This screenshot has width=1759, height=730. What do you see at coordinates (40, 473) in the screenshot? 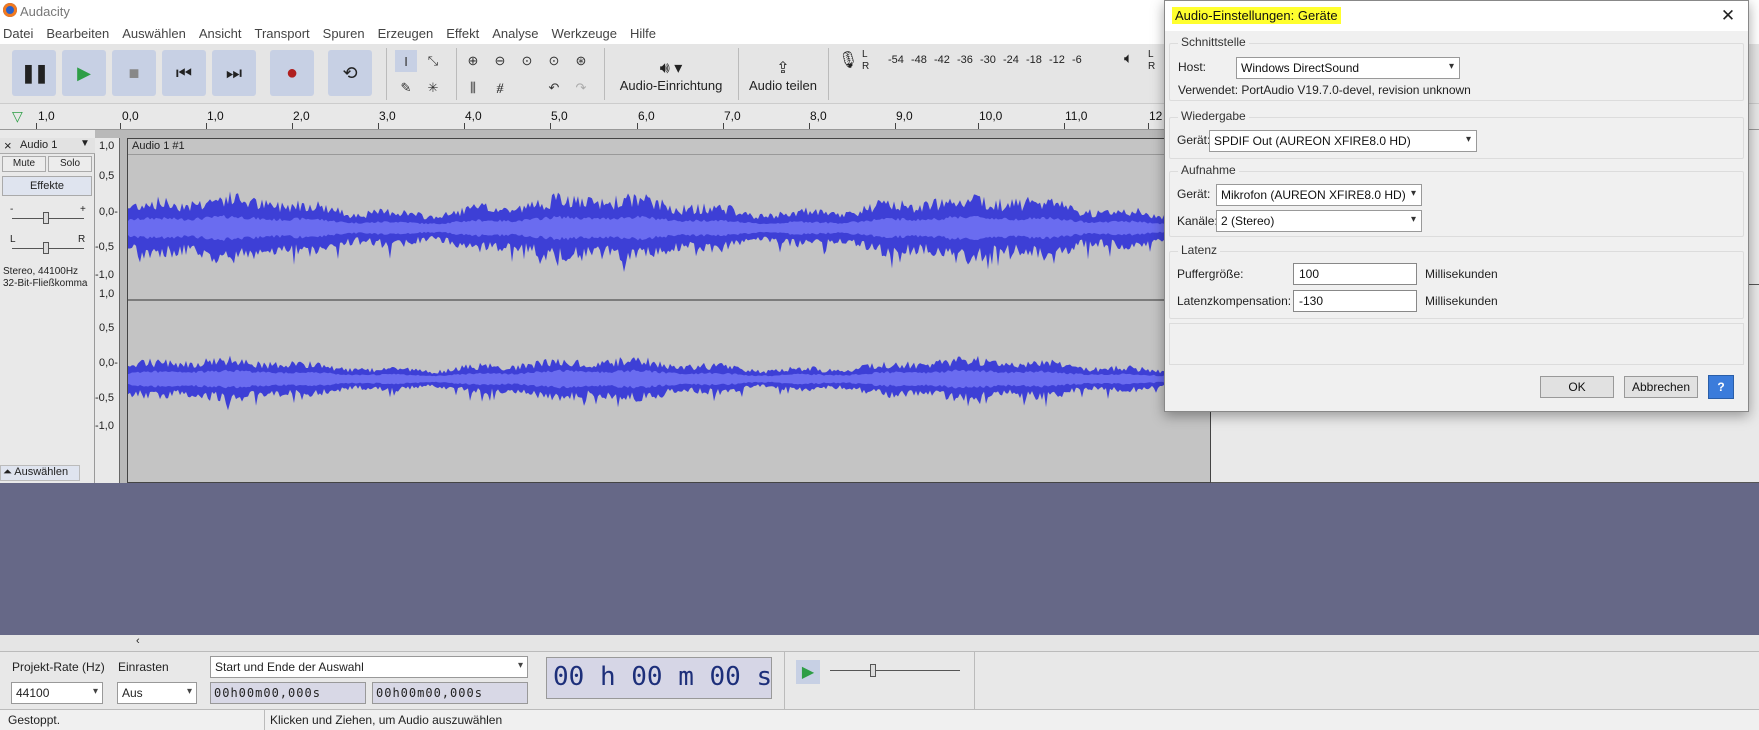
I see `select-track-button: ⏶ Auswählen` at bounding box center [40, 473].